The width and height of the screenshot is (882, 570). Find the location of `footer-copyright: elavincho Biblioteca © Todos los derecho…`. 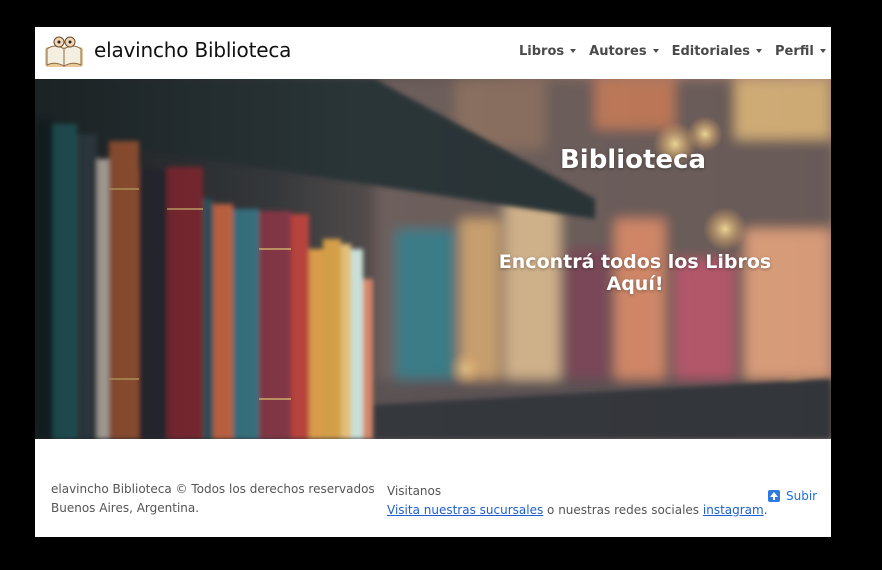

footer-copyright: elavincho Biblioteca © Todos los derecho… is located at coordinates (213, 489).